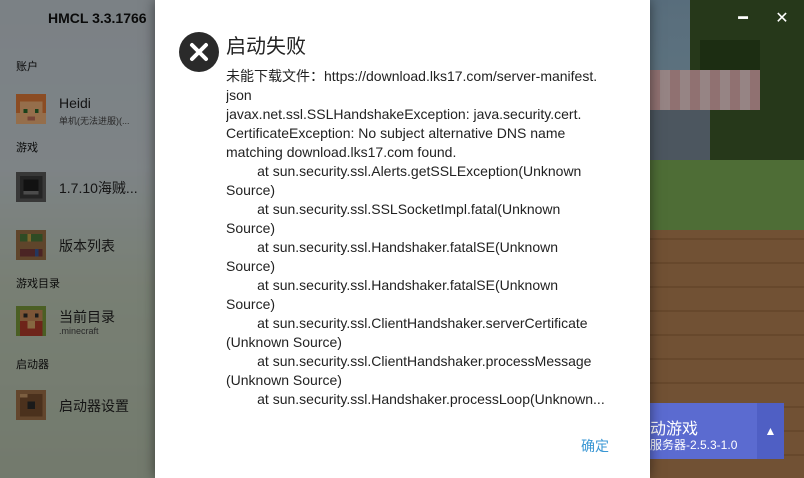 This screenshot has height=478, width=804. Describe the element at coordinates (770, 431) in the screenshot. I see `launch-options-button: ▲` at that location.